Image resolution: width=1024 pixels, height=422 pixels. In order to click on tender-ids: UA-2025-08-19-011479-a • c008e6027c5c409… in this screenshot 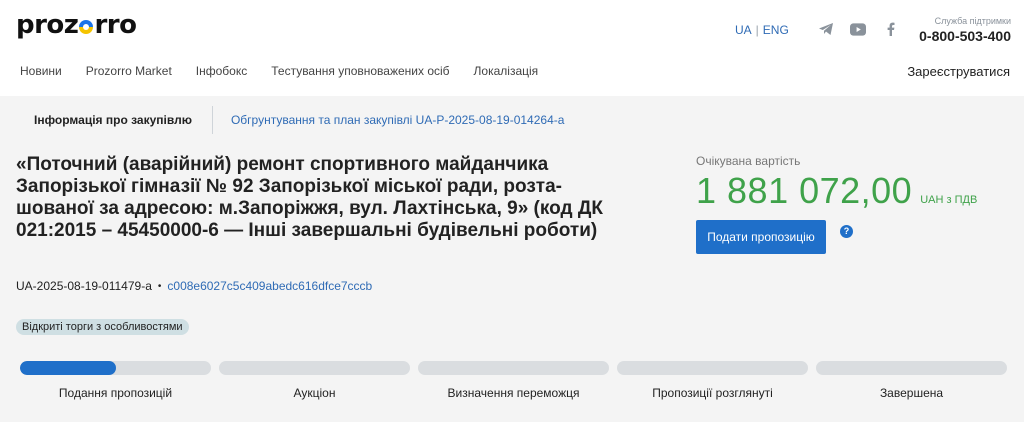, I will do `click(194, 286)`.